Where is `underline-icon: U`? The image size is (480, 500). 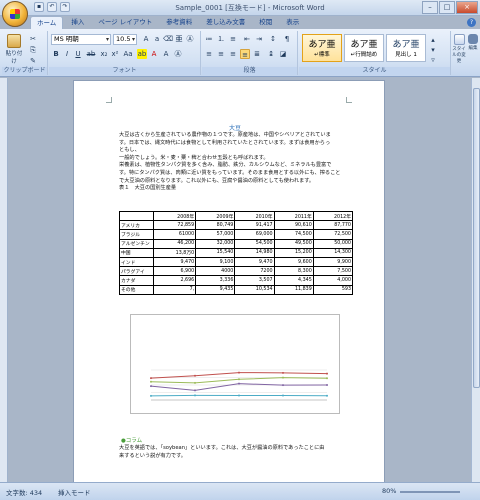 underline-icon: U is located at coordinates (78, 54).